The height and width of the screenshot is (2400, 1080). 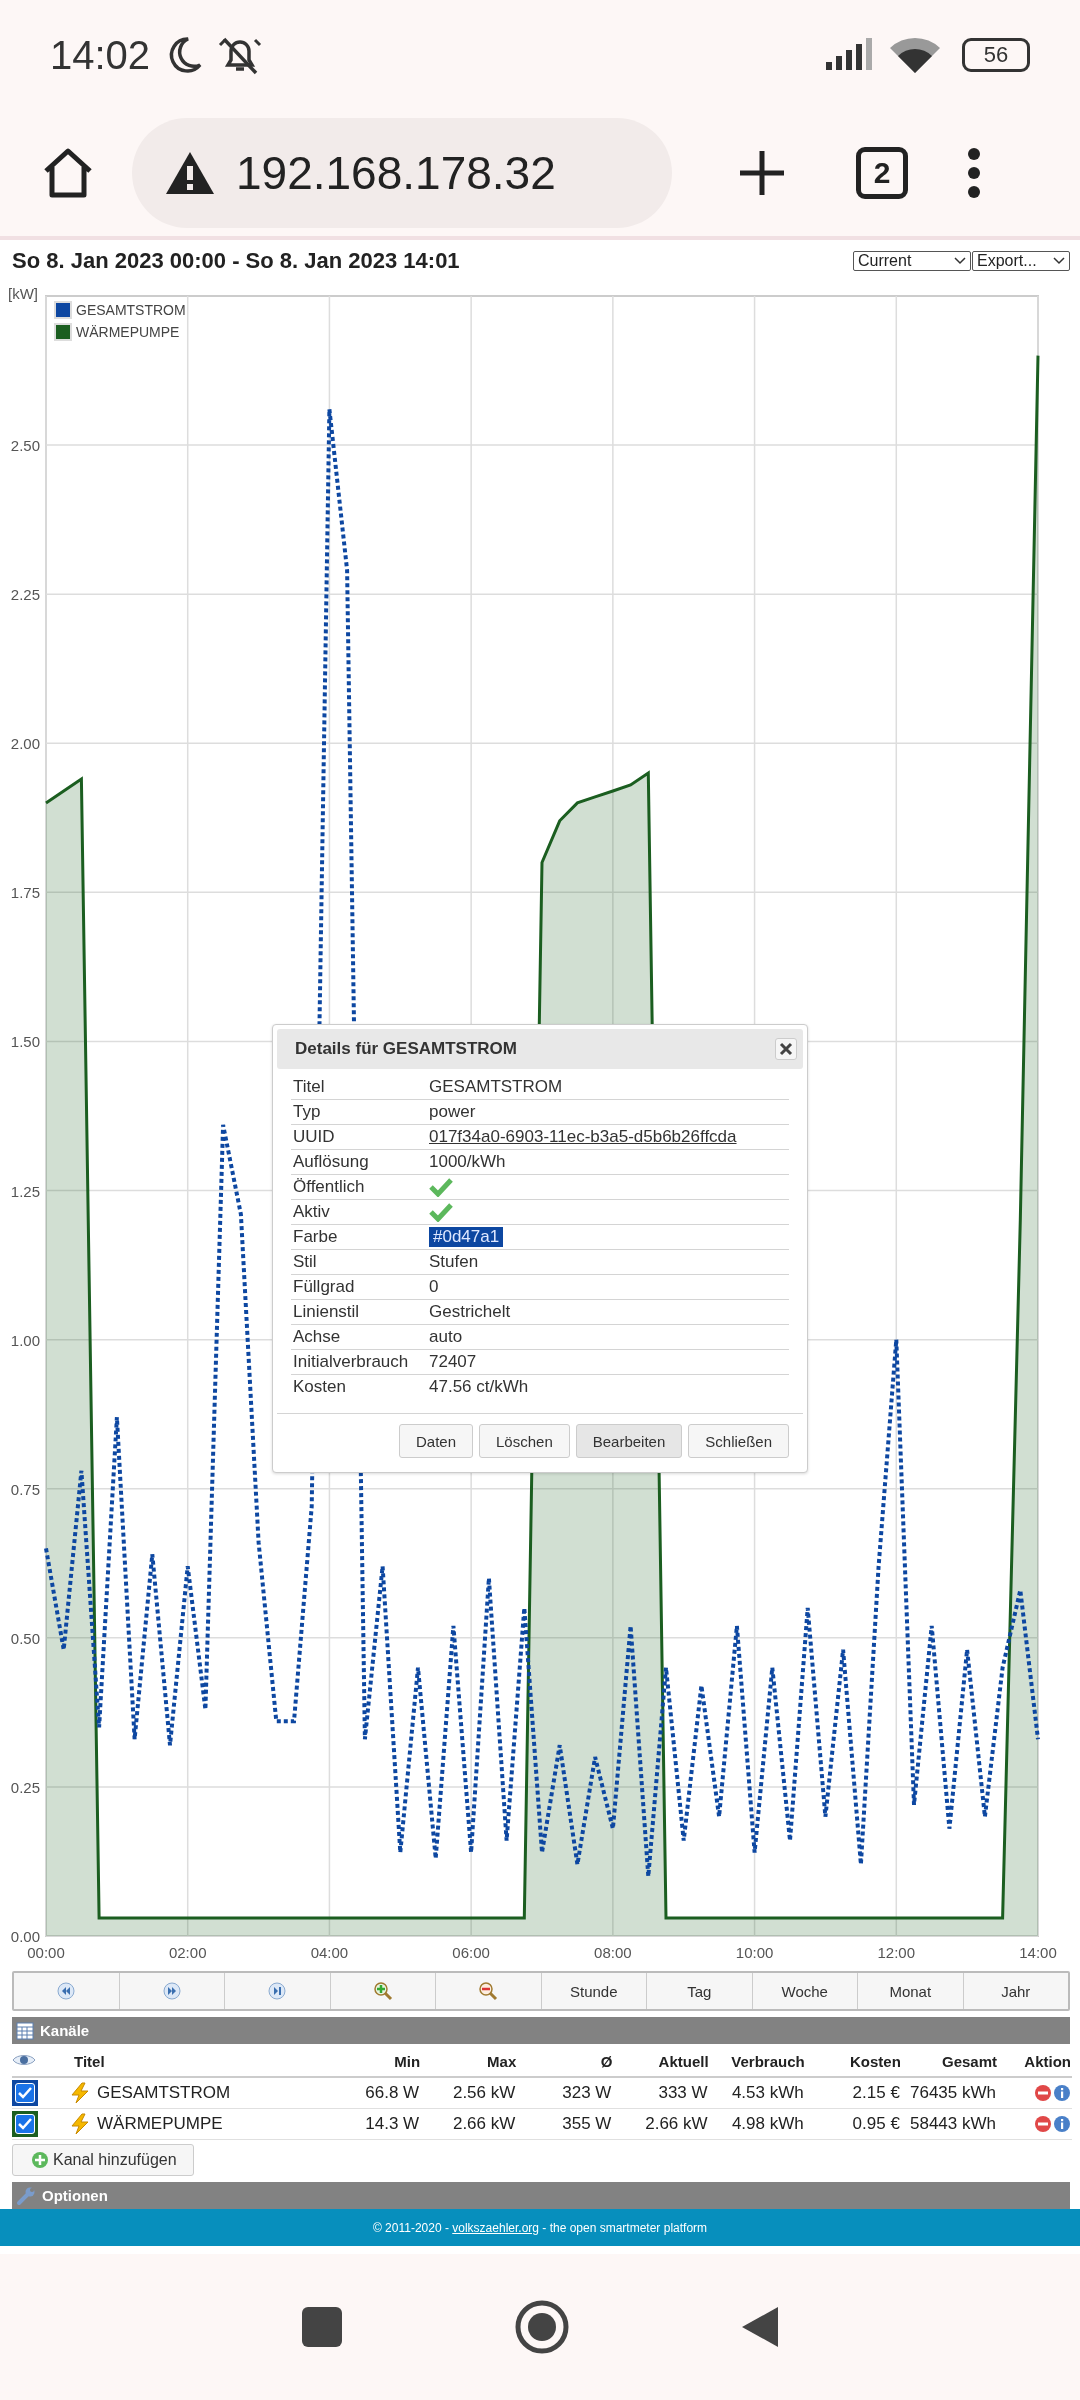 What do you see at coordinates (164, 2093) in the screenshot?
I see `table-cell: GESAMTSTROM` at bounding box center [164, 2093].